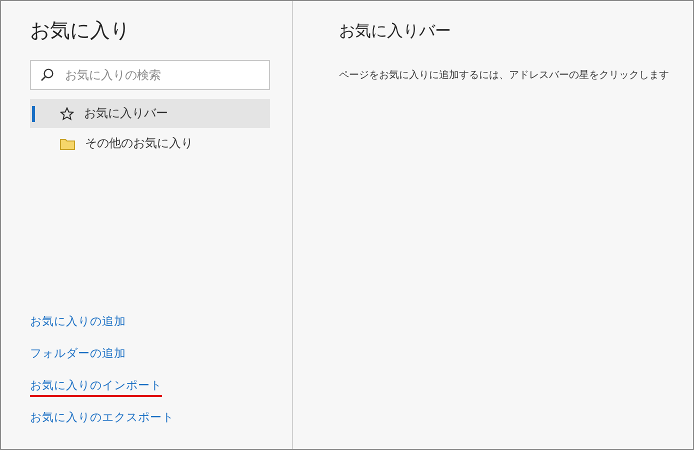 This screenshot has height=450, width=694. Describe the element at coordinates (504, 75) in the screenshot. I see `hint-text: ページをお気に入りに追加するには、アドレスバーの星をクリックします` at that location.